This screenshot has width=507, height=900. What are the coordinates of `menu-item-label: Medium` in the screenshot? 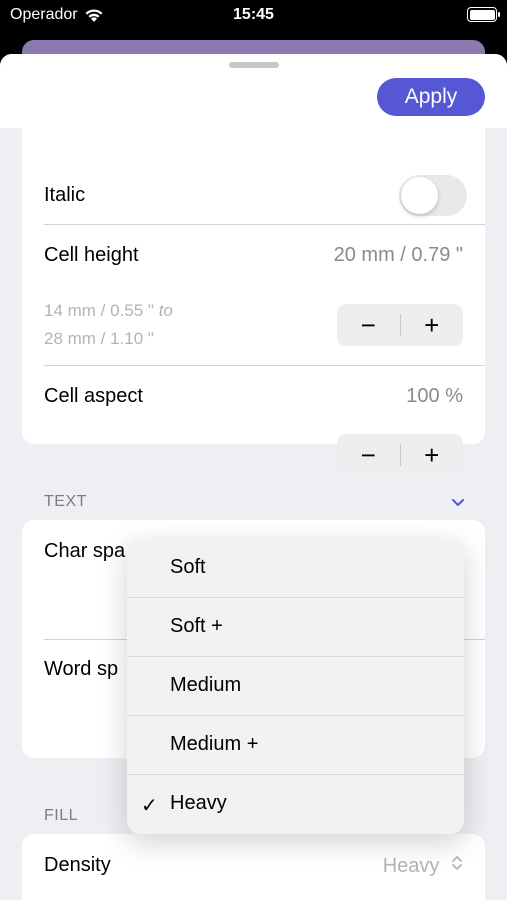 It's located at (206, 685).